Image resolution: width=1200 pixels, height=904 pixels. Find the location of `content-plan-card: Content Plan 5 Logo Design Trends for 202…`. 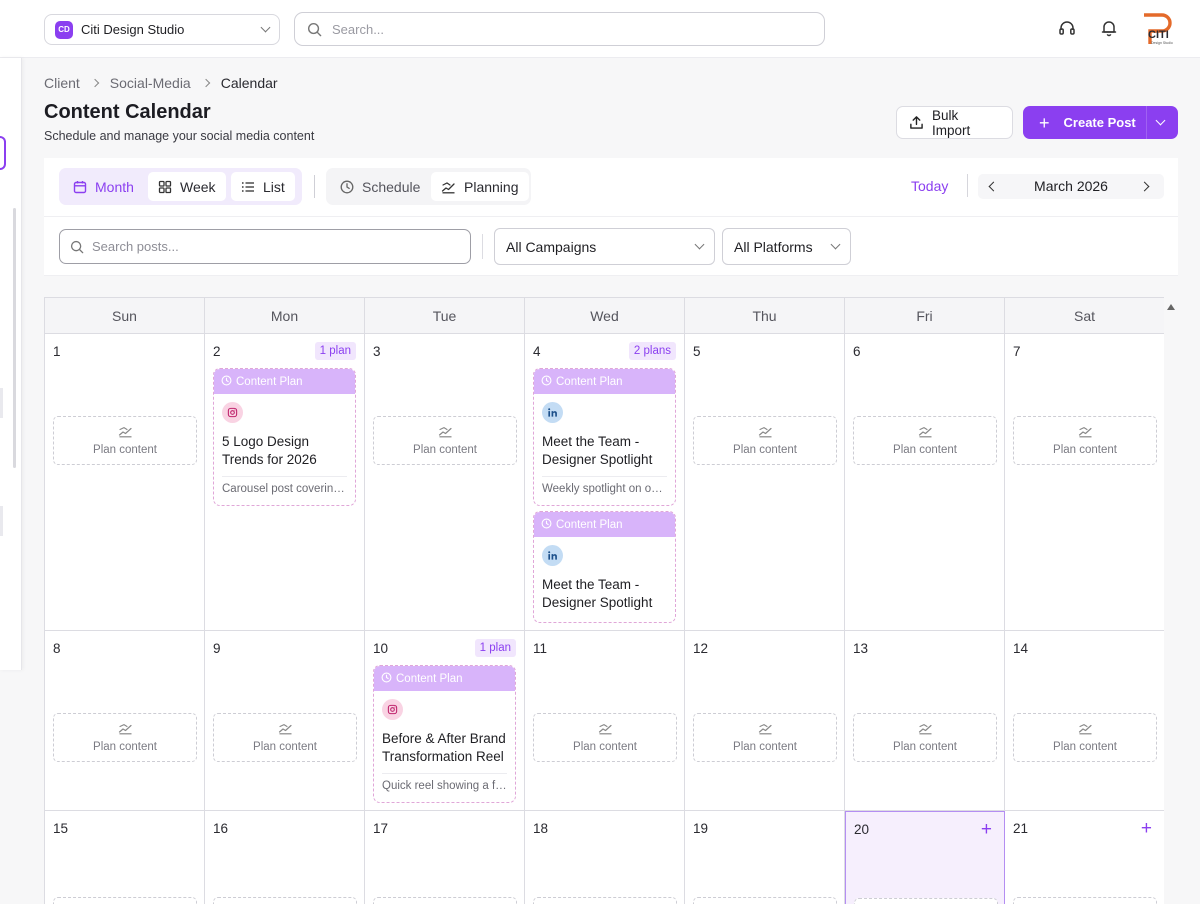

content-plan-card: Content Plan 5 Logo Design Trends for 202… is located at coordinates (284, 437).